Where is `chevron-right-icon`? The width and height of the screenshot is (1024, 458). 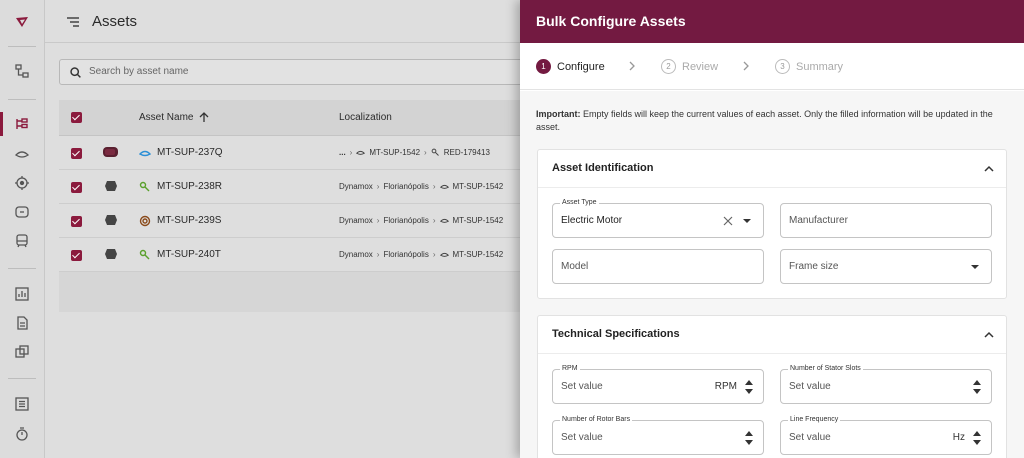
chevron-right-icon is located at coordinates (632, 66).